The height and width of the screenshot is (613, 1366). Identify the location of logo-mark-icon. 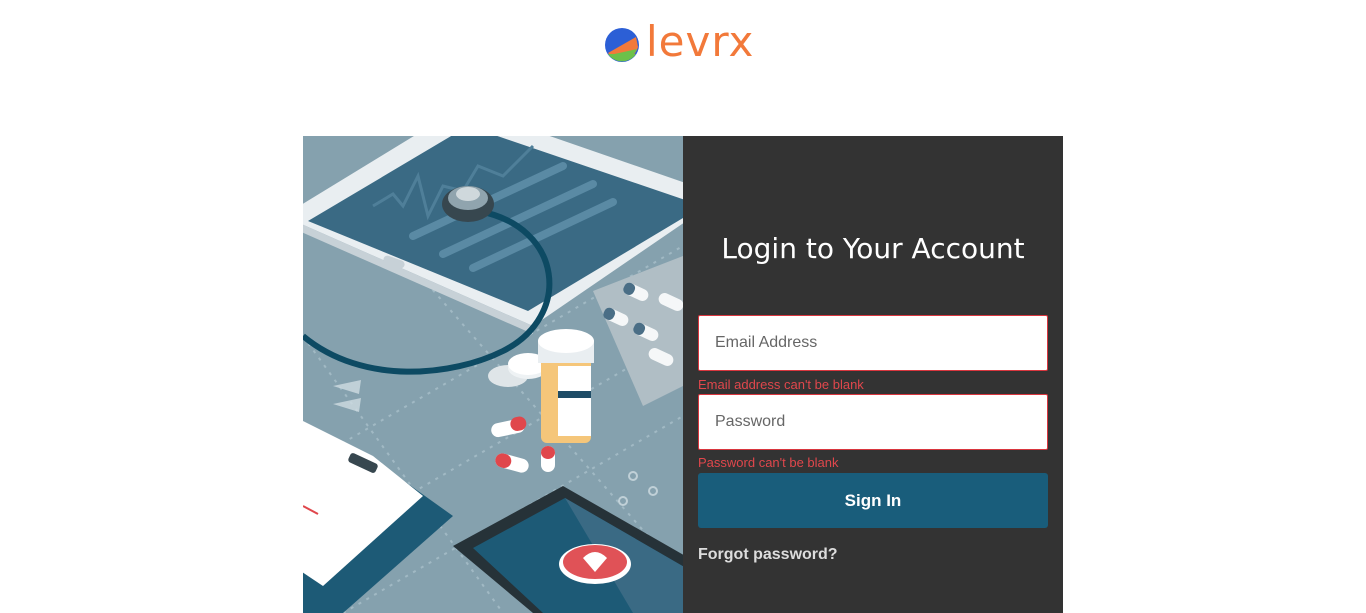
(622, 45).